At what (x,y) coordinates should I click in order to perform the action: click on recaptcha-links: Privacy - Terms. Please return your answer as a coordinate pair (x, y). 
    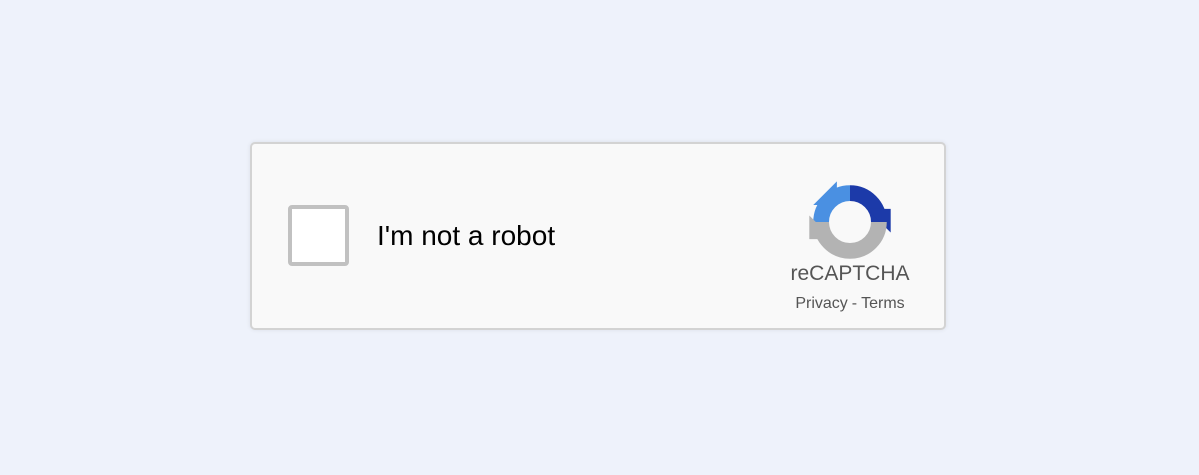
    Looking at the image, I should click on (850, 304).